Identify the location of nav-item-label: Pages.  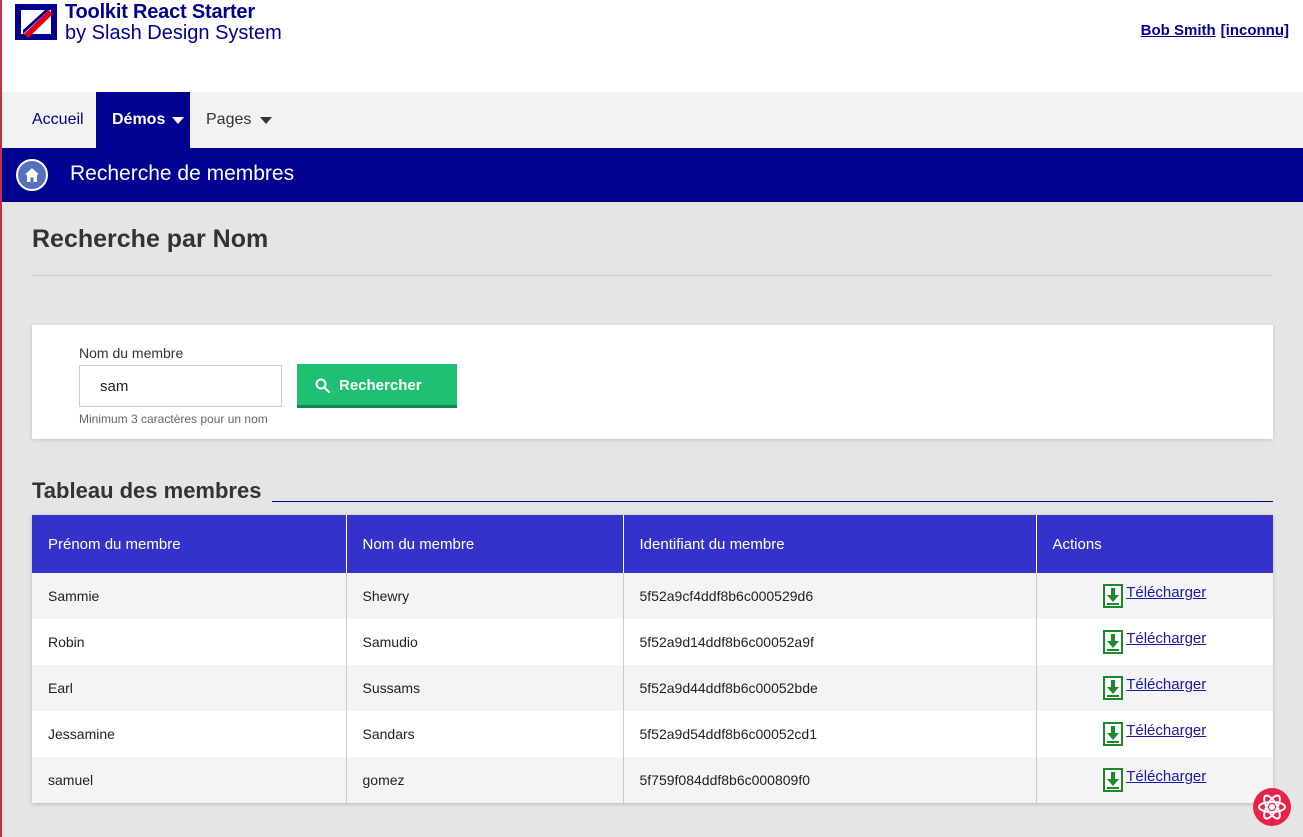
(229, 119).